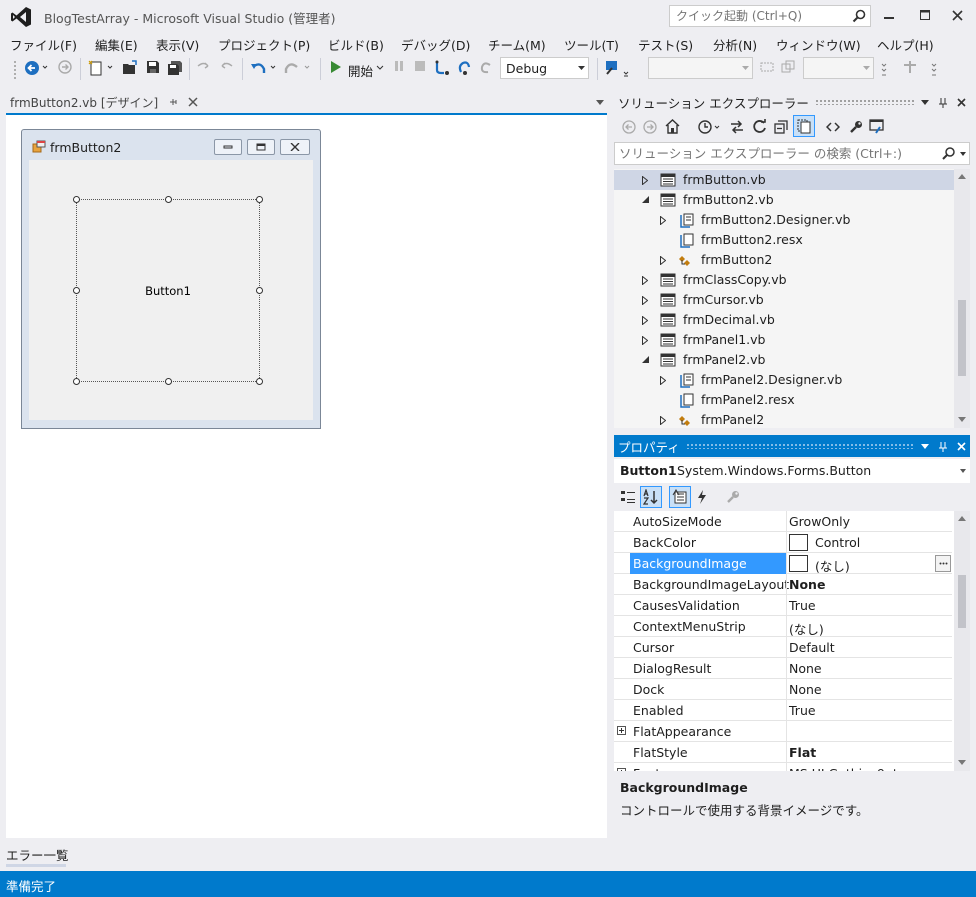  I want to click on save-all-icon, so click(175, 68).